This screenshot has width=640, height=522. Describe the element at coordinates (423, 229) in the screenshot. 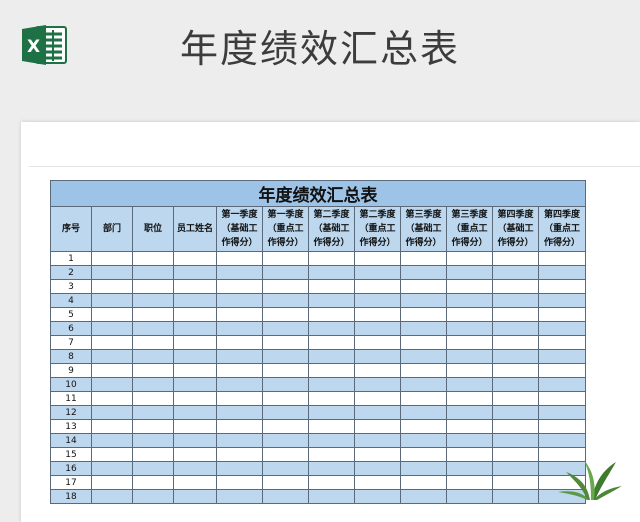

I see `column-header: 第三季度 （基础工 作得分）` at that location.